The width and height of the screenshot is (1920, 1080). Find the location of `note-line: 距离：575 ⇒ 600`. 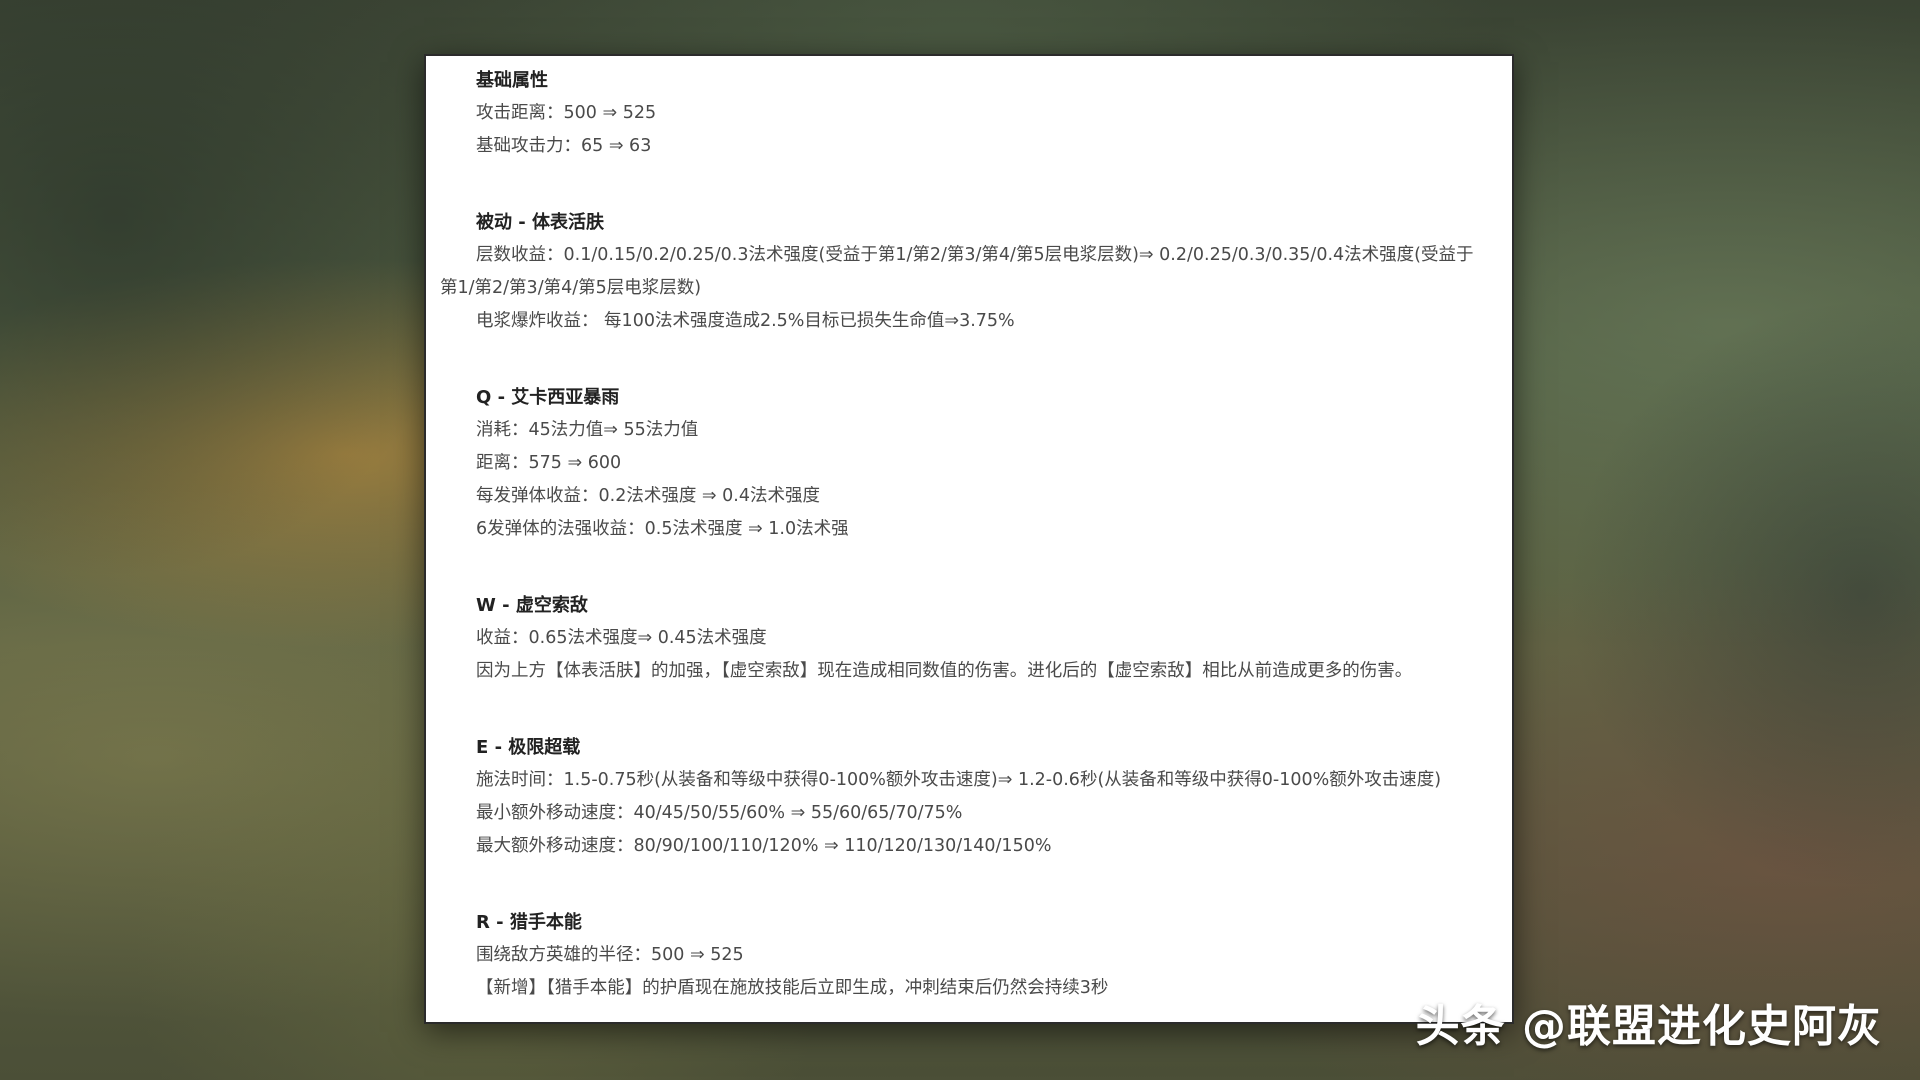

note-line: 距离：575 ⇒ 600 is located at coordinates (549, 463).